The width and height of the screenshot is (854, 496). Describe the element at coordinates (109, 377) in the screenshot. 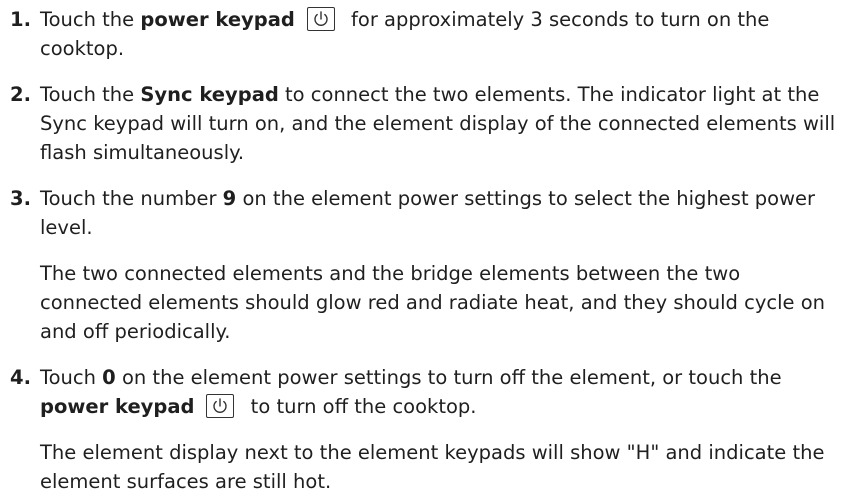

I see `step-keyword: 0` at that location.